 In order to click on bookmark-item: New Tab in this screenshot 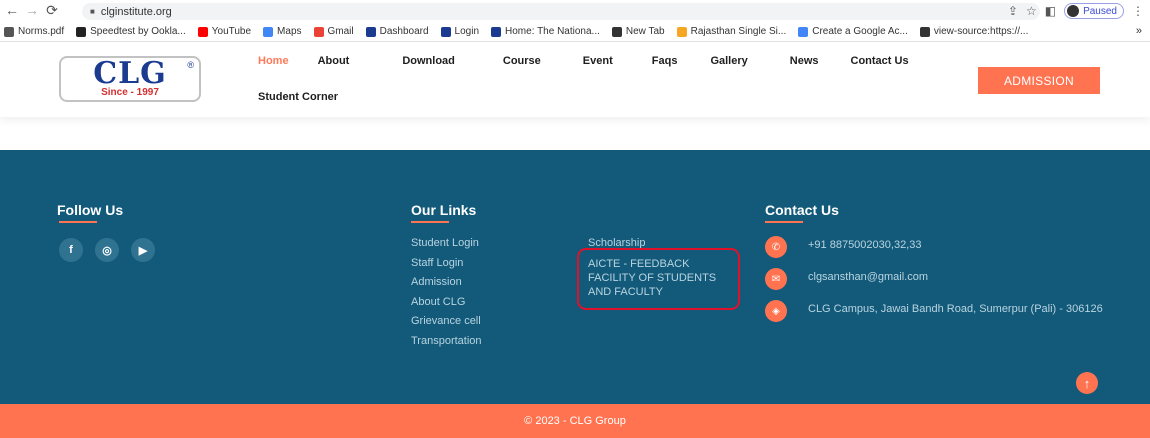, I will do `click(638, 31)`.